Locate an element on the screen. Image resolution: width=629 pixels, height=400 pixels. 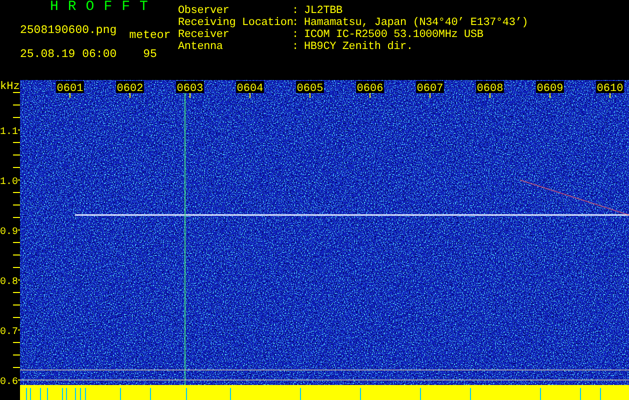
info-label: Antenna is located at coordinates (201, 47).